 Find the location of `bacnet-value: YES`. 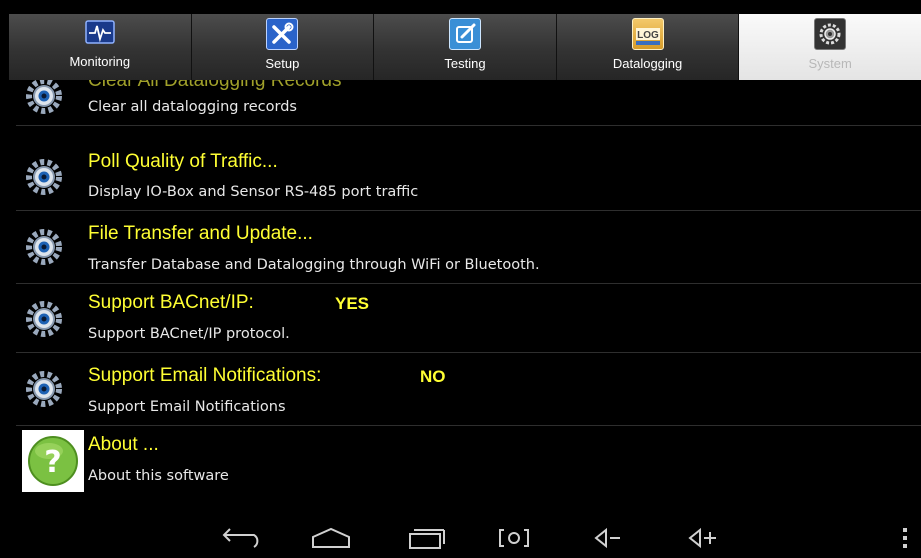

bacnet-value: YES is located at coordinates (352, 303).